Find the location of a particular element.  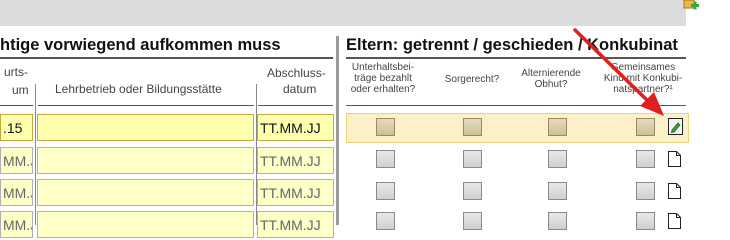

header-obhut-line2: Obhut? is located at coordinates (551, 84).